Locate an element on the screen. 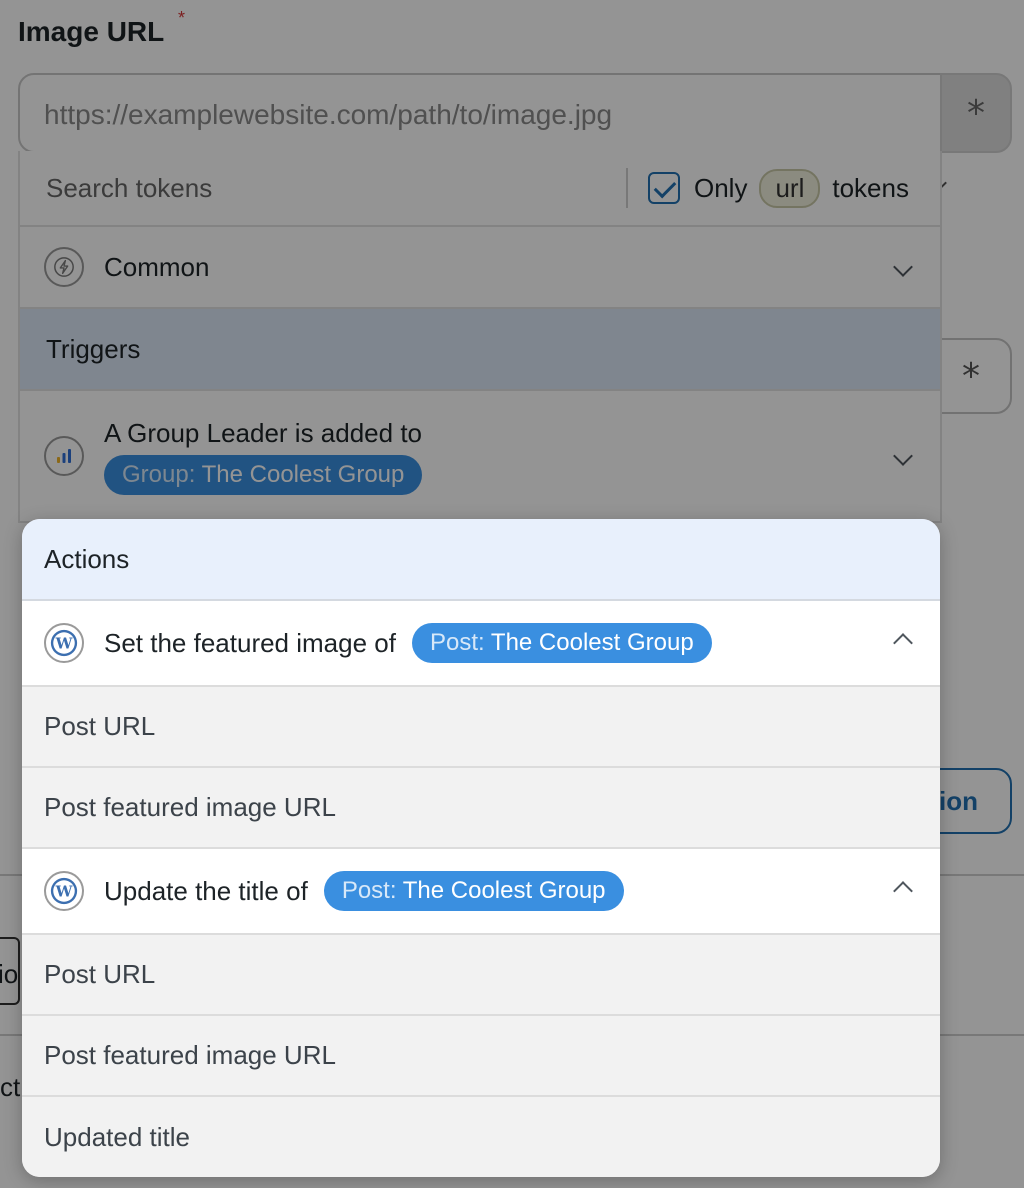 This screenshot has height=1188, width=1024. actions-heading: Actions is located at coordinates (481, 560).